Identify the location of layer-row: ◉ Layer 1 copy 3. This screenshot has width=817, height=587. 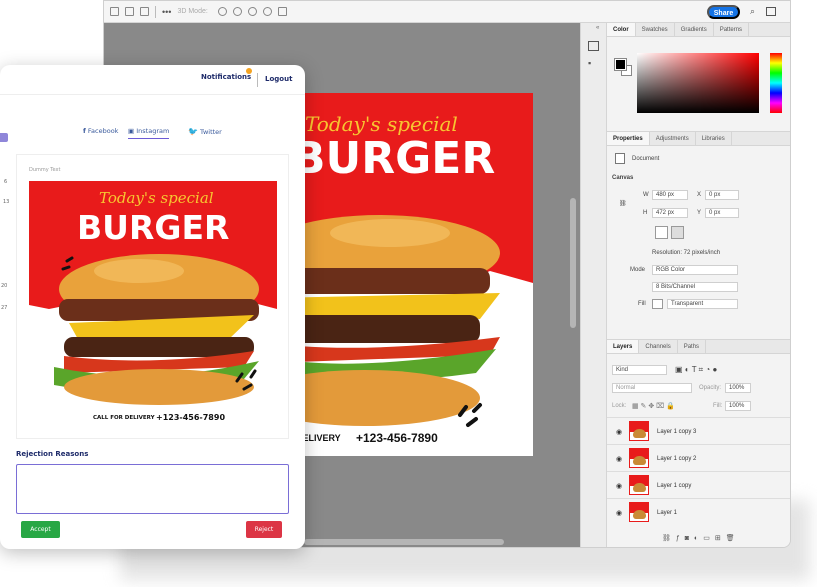
(698, 430).